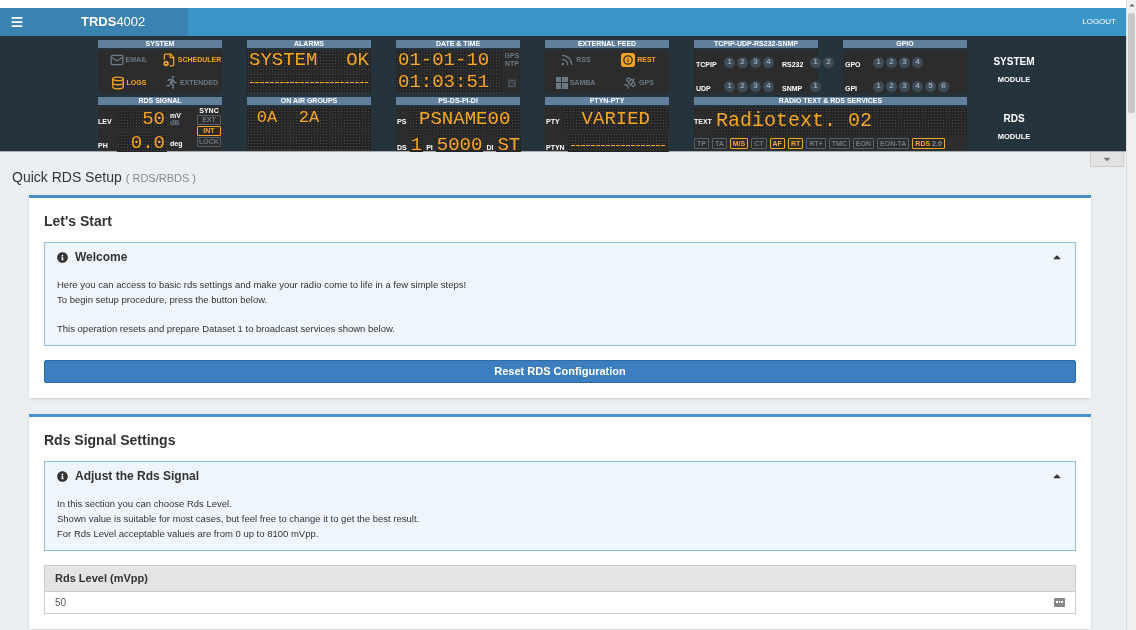 Image resolution: width=1136 pixels, height=630 pixels. I want to click on windows-icon, so click(561, 82).